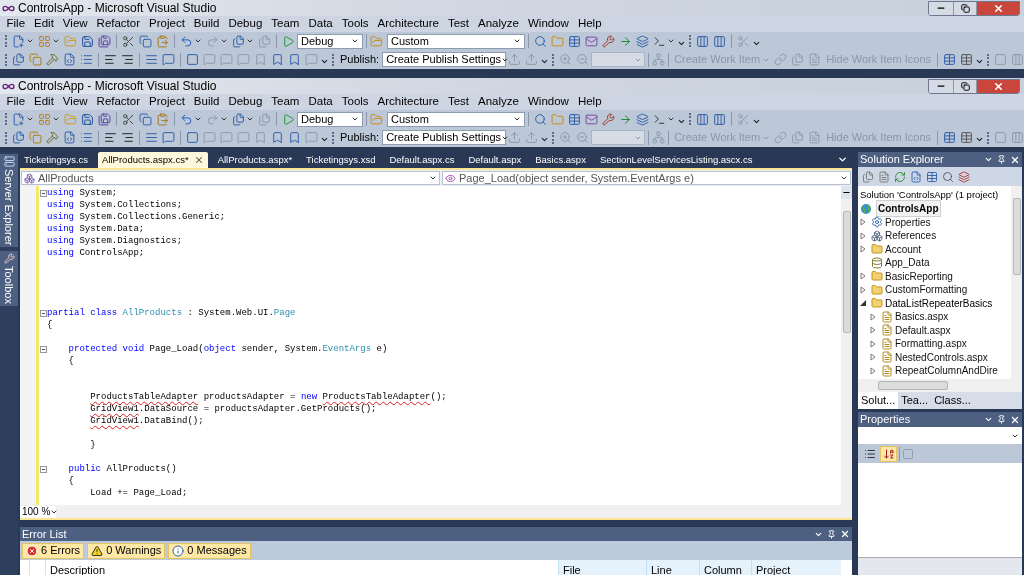 The image size is (1024, 575). I want to click on zoom-dropdown: 100 %, so click(38, 511).